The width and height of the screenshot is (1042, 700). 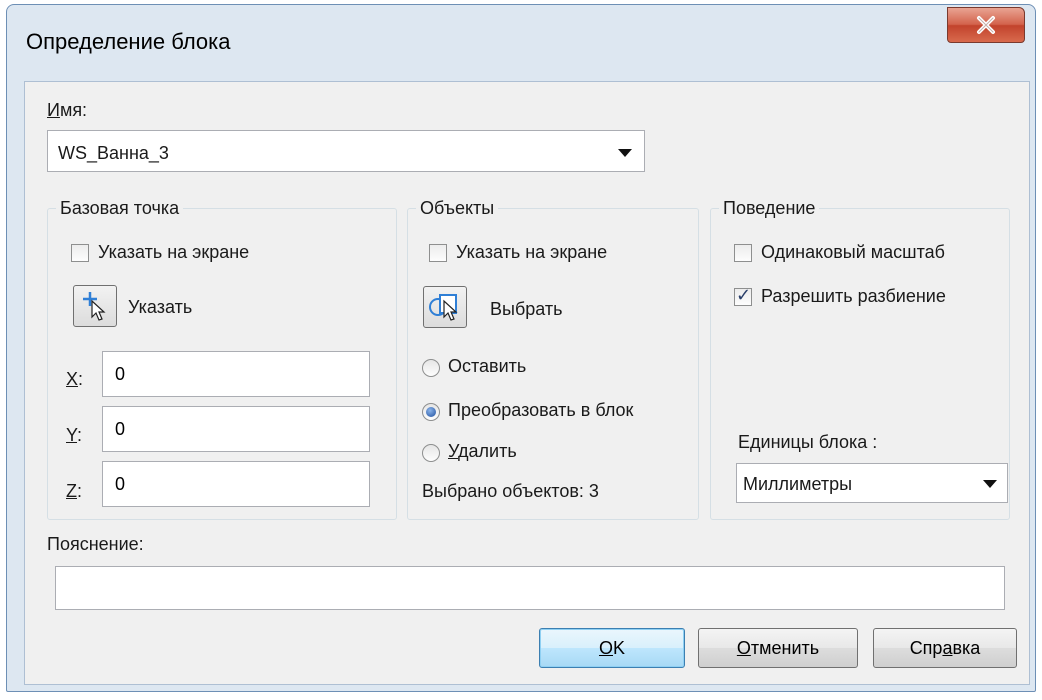 I want to click on name-label: Имя:, so click(x=67, y=110).